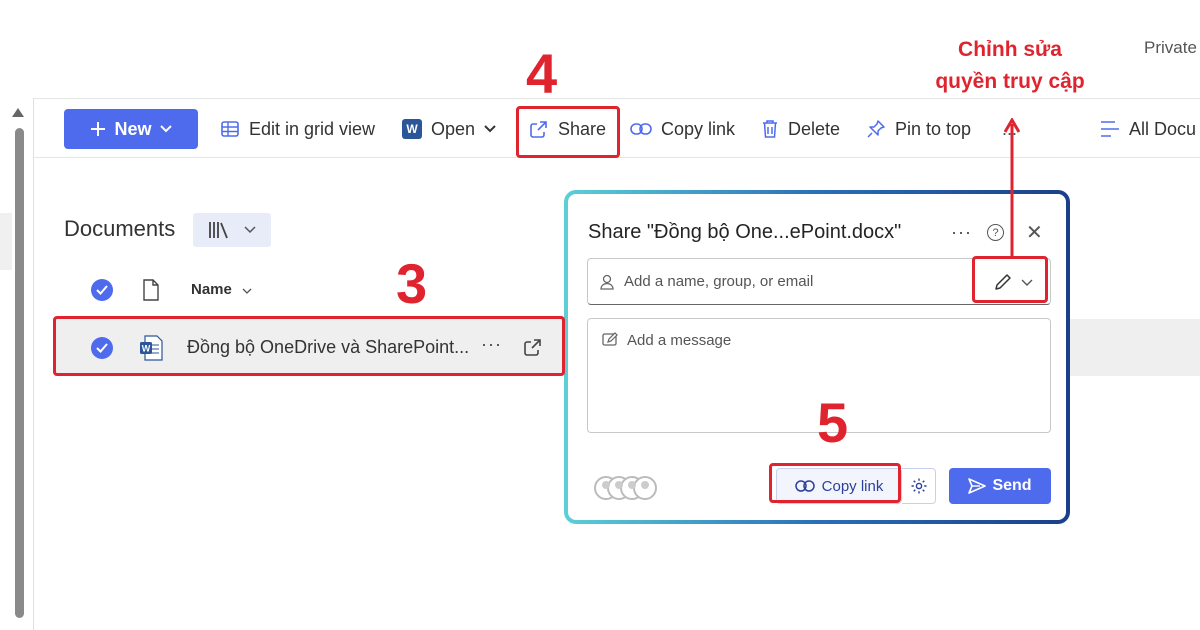 Image resolution: width=1200 pixels, height=630 pixels. Describe the element at coordinates (1170, 47) in the screenshot. I see `site-privacy-label: Private` at that location.